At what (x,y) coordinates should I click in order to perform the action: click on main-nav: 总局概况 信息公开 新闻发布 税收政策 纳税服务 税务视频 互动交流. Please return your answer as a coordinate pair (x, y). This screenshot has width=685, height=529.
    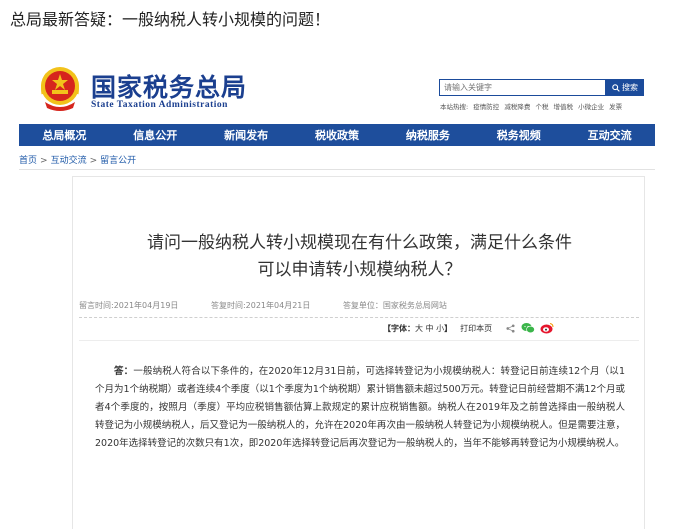
    Looking at the image, I should click on (337, 135).